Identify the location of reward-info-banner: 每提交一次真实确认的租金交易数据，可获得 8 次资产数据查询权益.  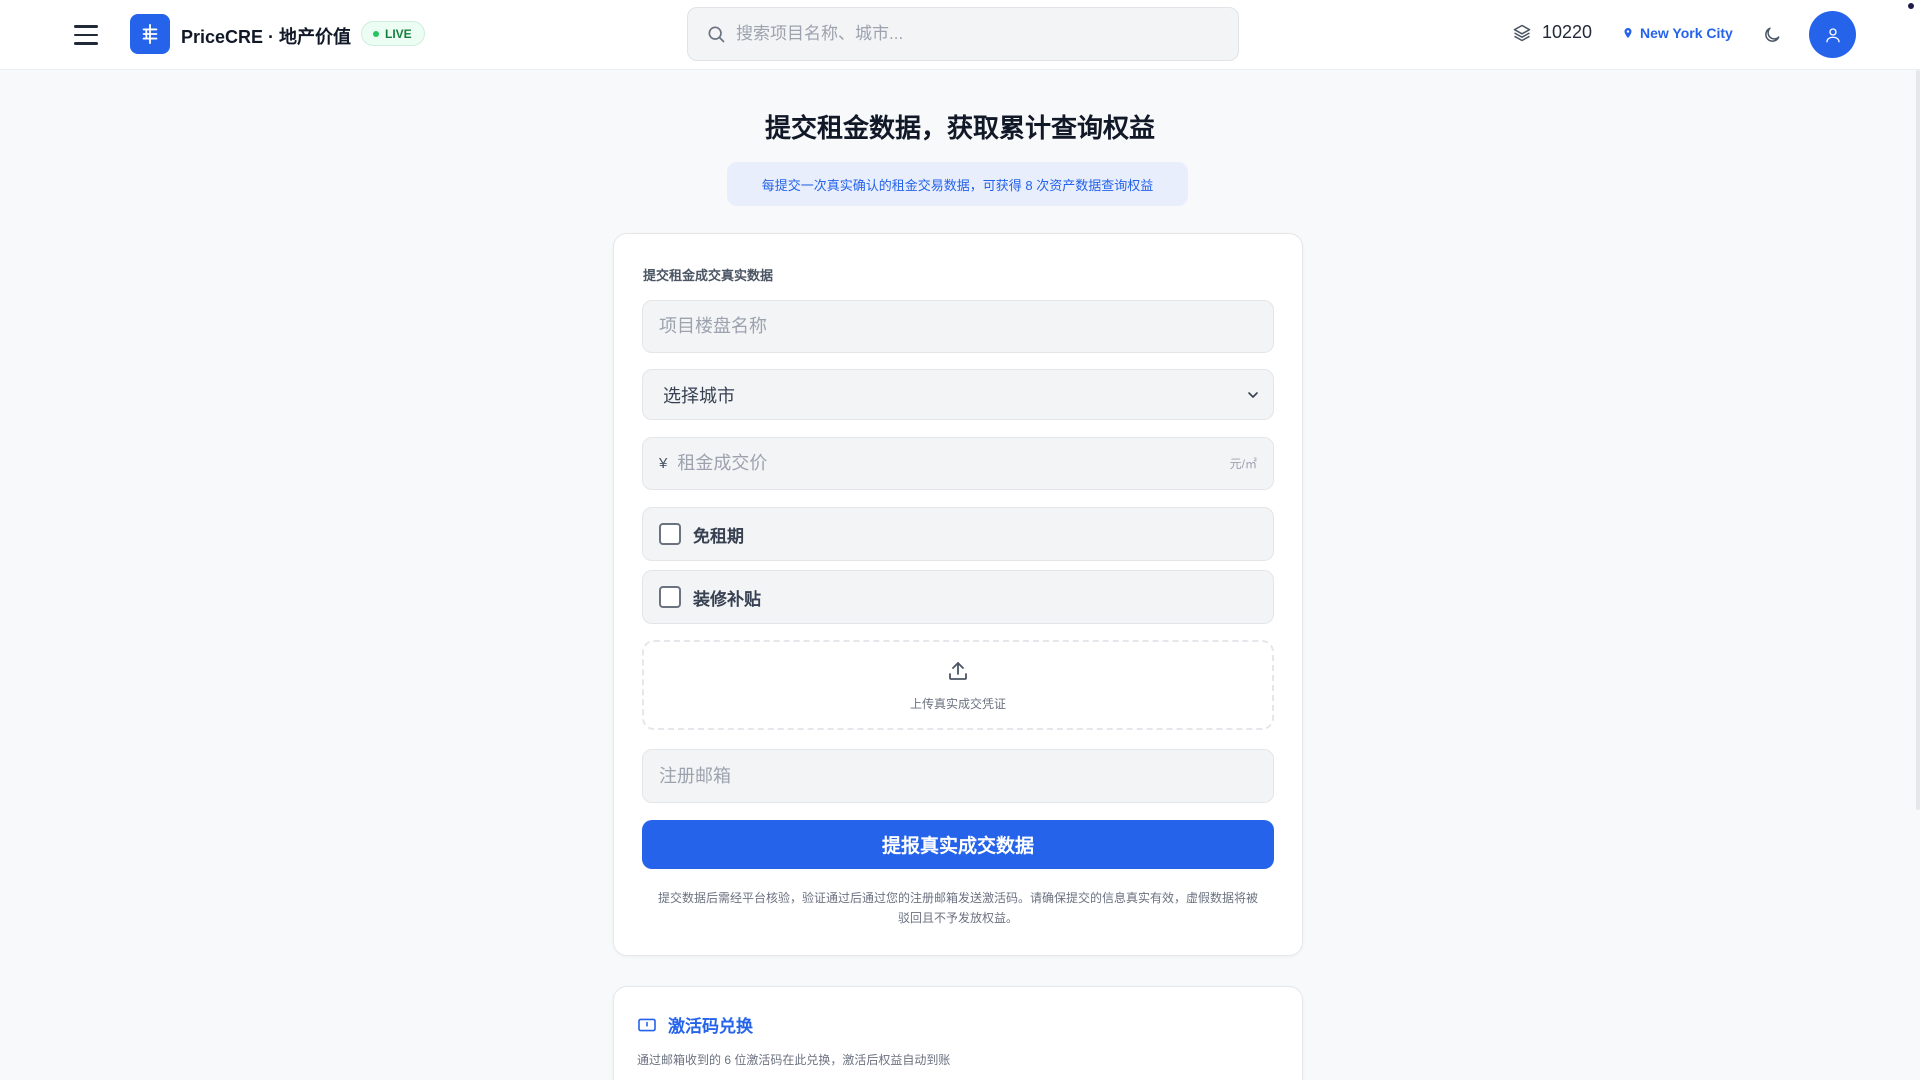
(957, 184).